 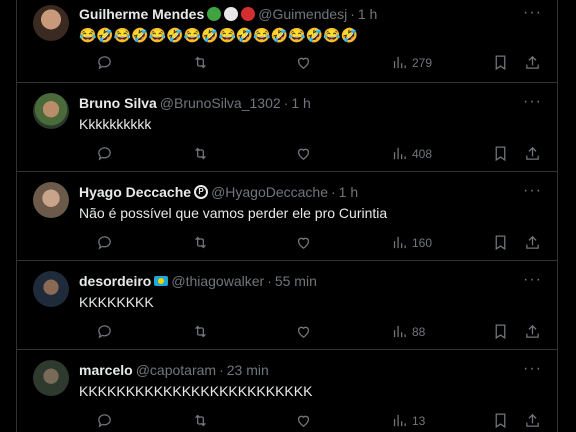 I want to click on views-button: 88, so click(x=408, y=331).